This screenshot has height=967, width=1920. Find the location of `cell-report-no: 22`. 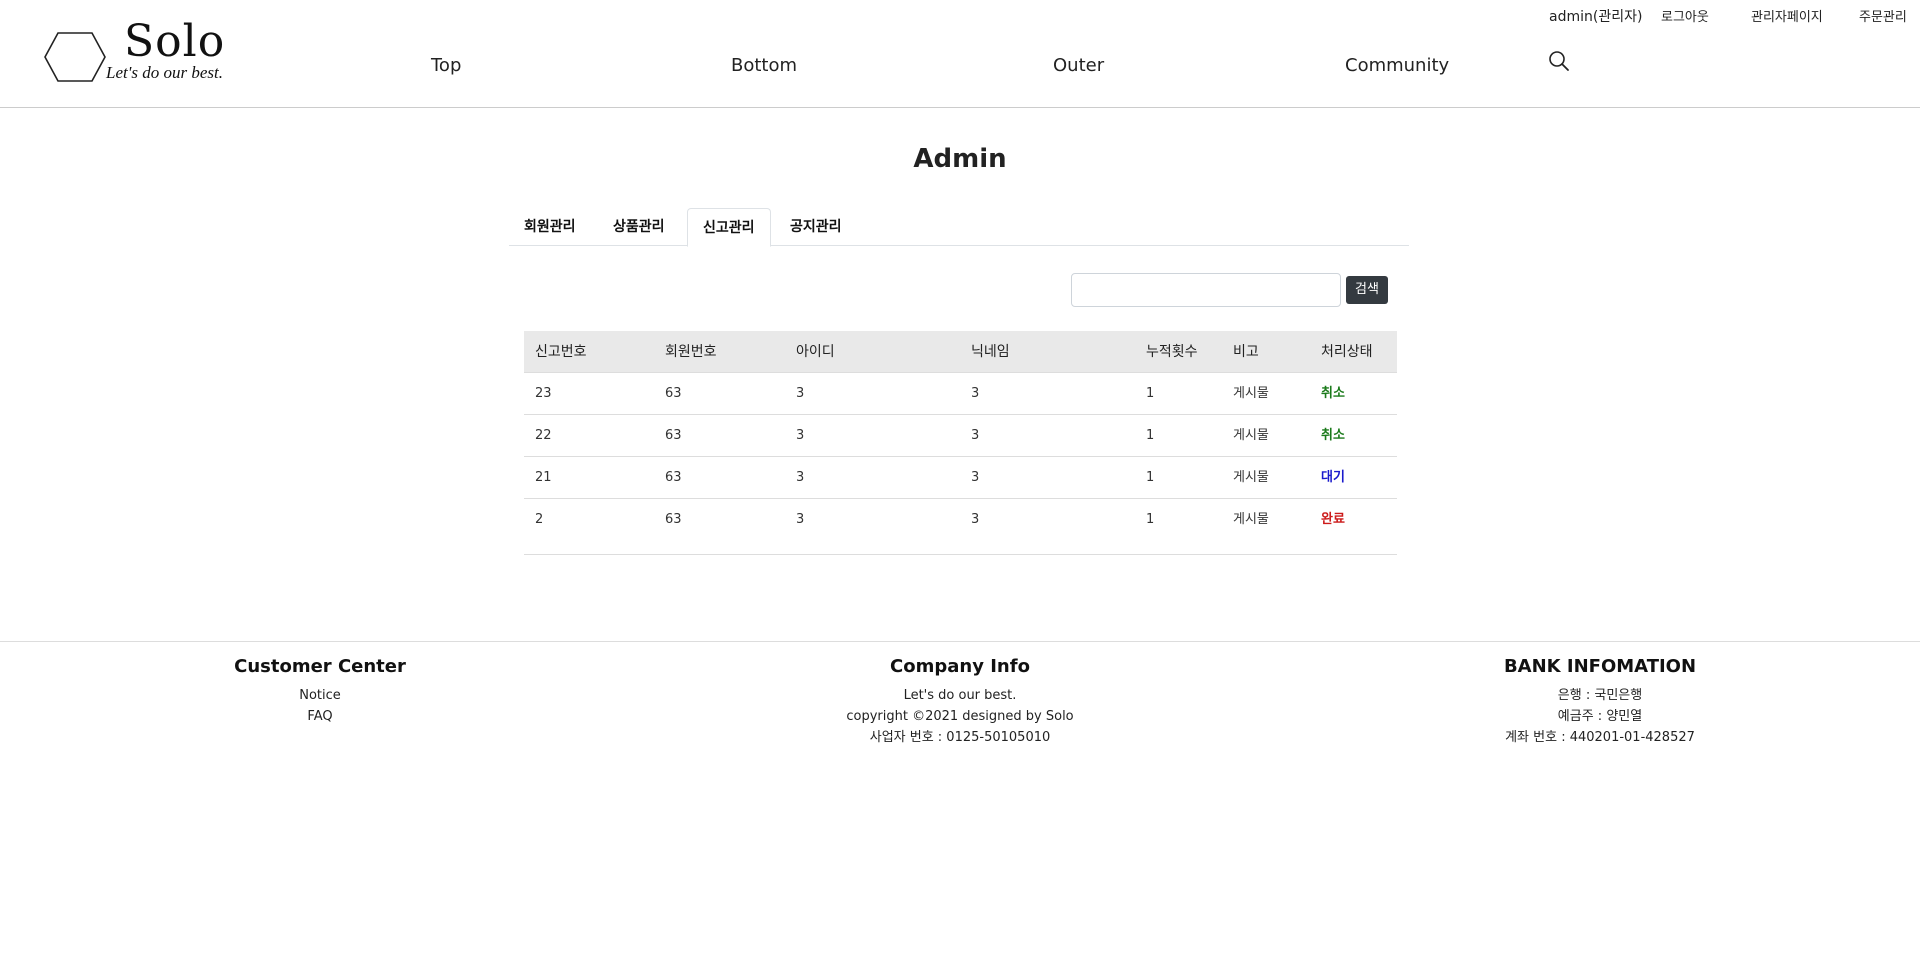

cell-report-no: 22 is located at coordinates (543, 435).